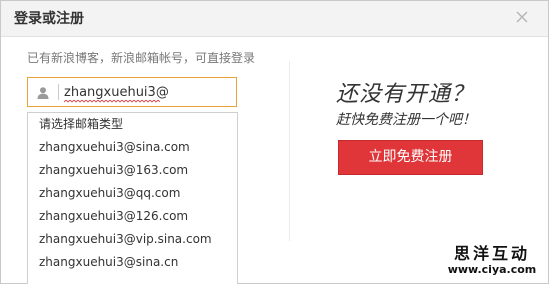 This screenshot has height=284, width=549. I want to click on email-suggestion-item: zhangxuehui3@163.com, so click(132, 170).